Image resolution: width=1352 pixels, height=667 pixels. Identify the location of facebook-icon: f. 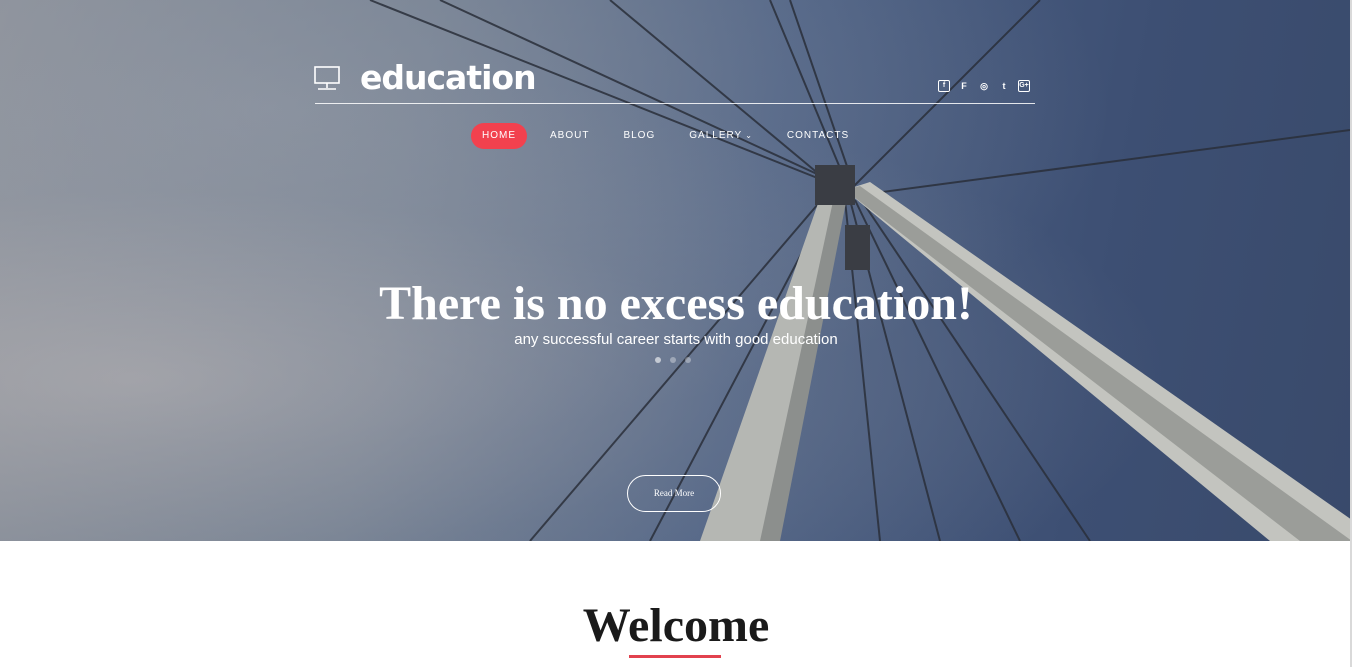
(944, 86).